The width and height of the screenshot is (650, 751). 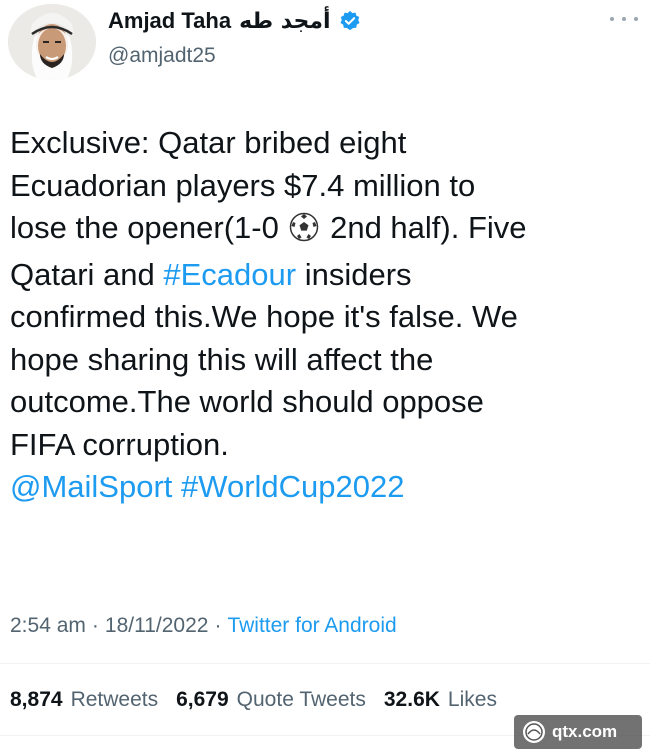 I want to click on tweet-text-segment: insiders, so click(x=354, y=274).